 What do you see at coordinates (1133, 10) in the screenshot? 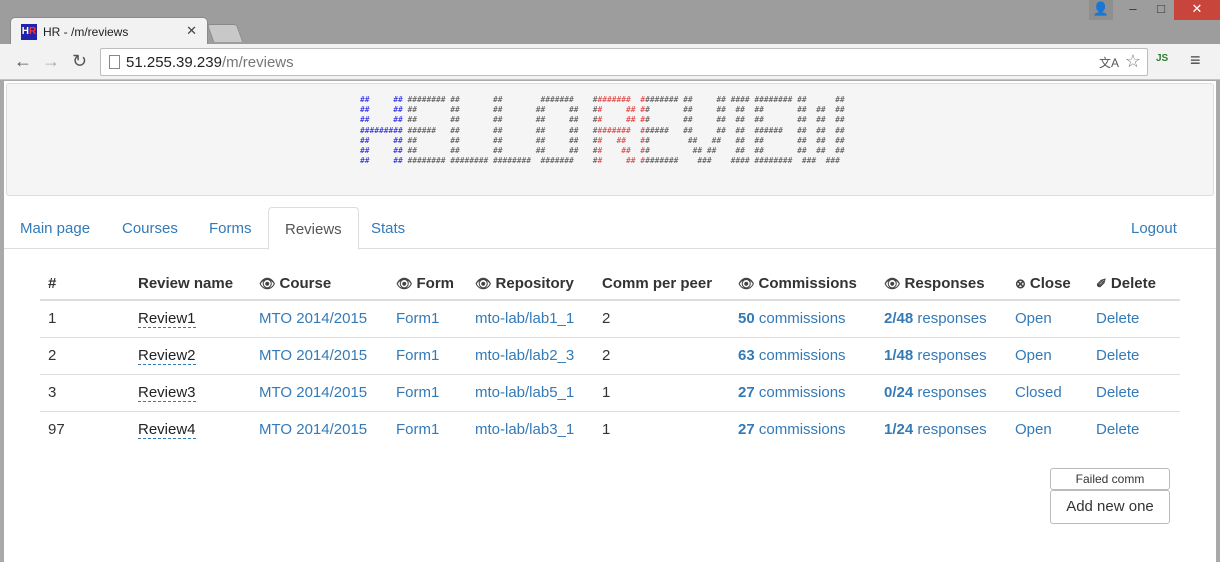
I see `minimize-button: –` at bounding box center [1133, 10].